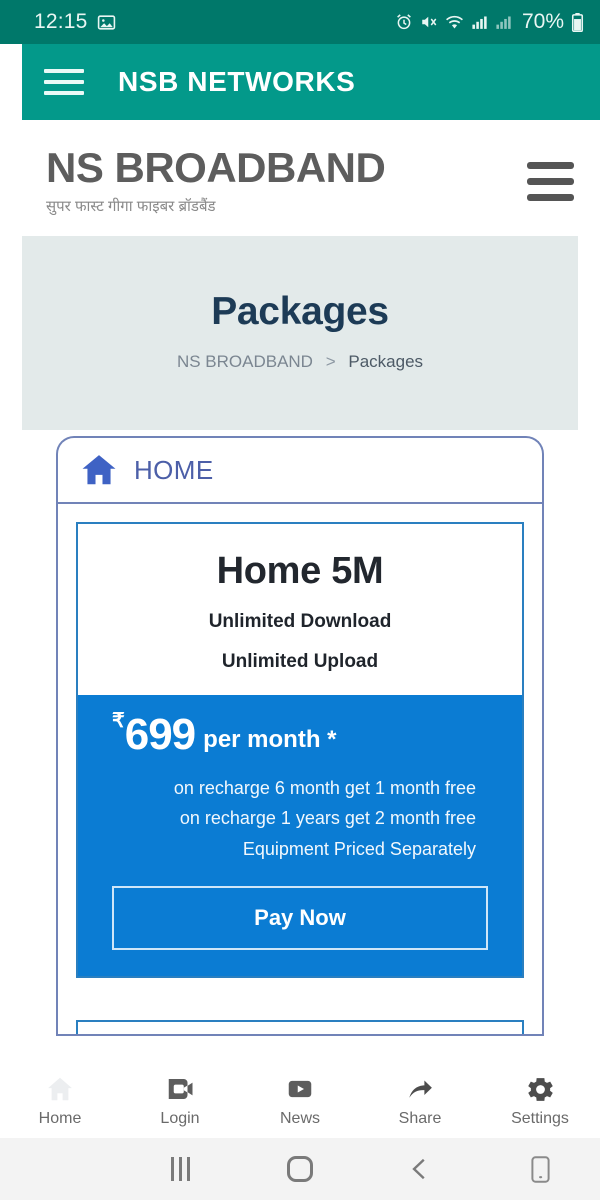 The width and height of the screenshot is (600, 1200). I want to click on system-home-button, so click(300, 1169).